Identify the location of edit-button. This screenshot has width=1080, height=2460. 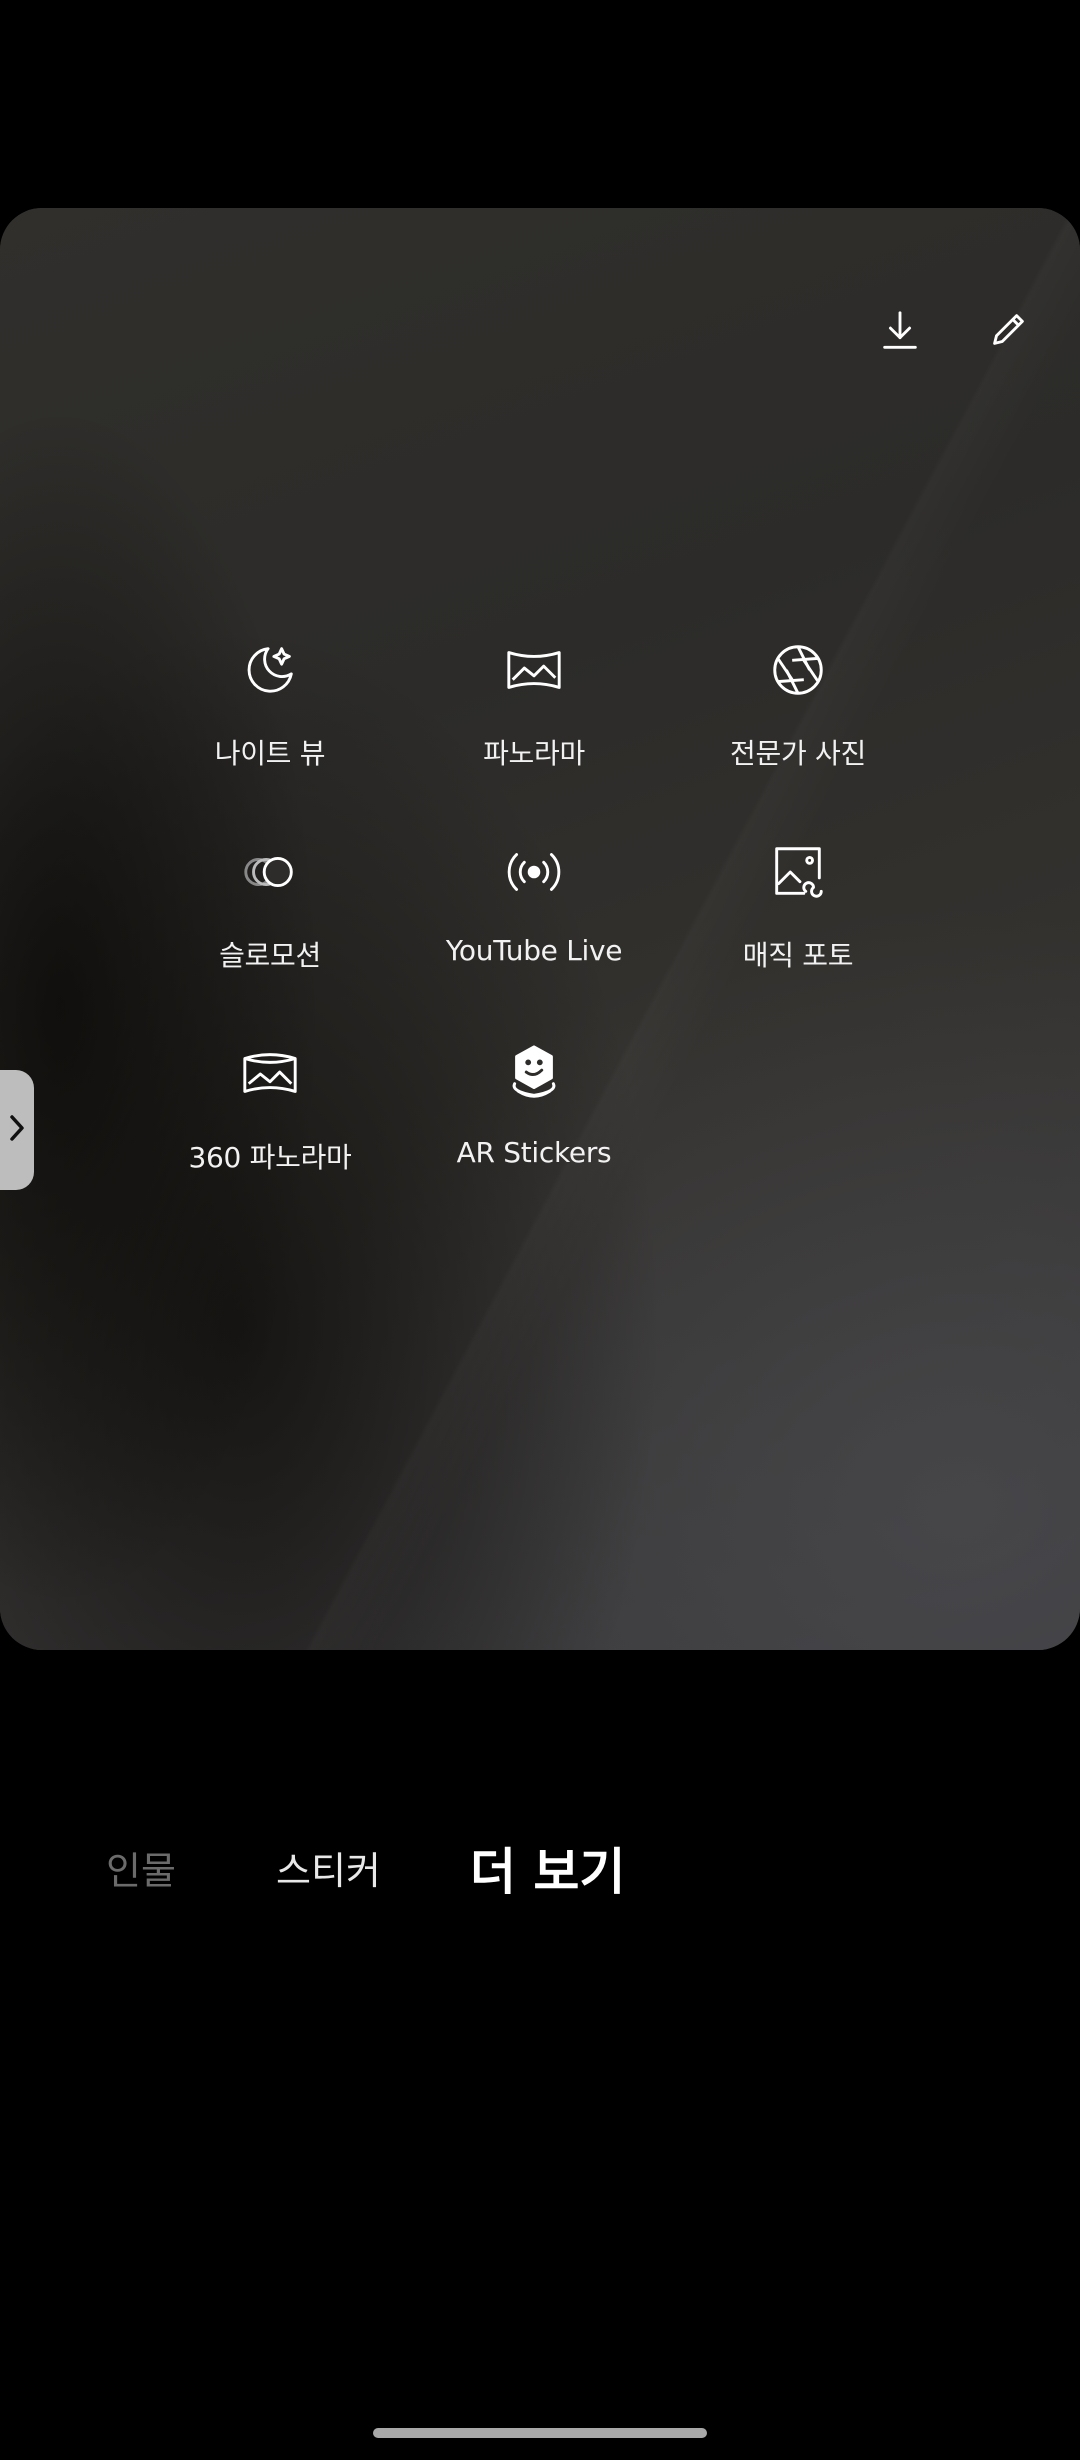
(1008, 332).